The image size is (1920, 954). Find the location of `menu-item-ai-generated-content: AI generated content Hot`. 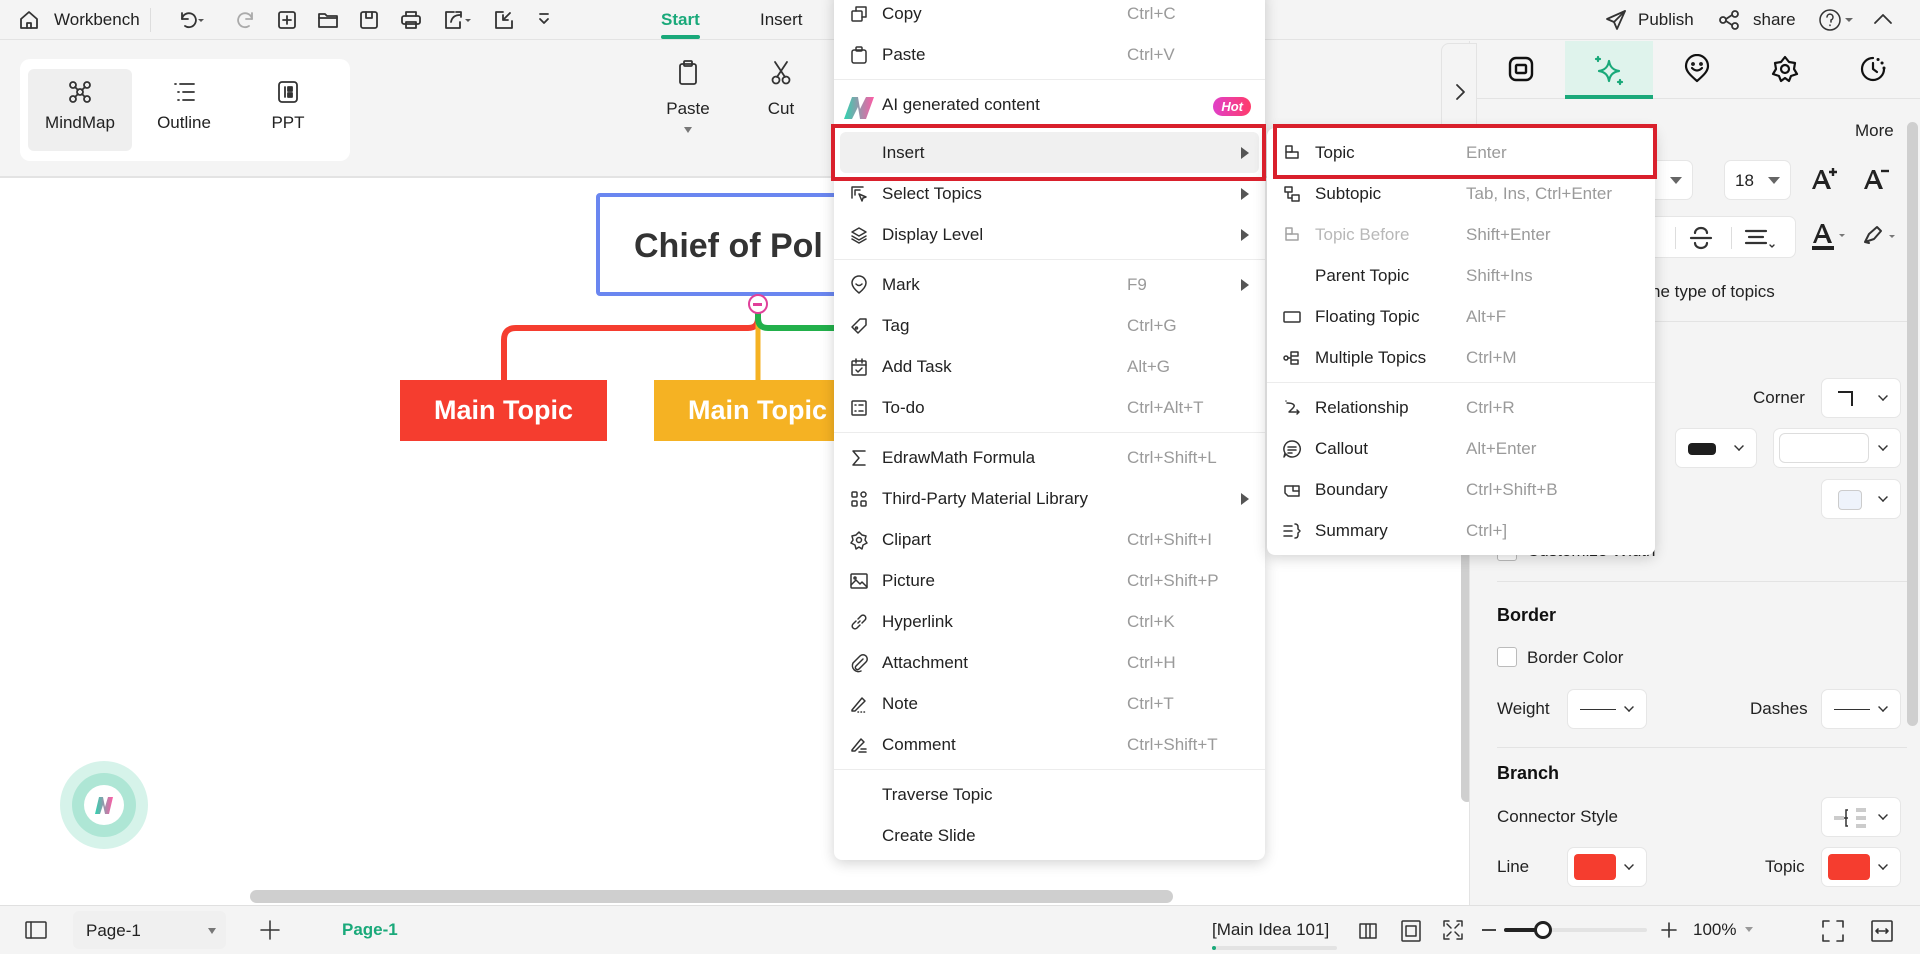

menu-item-ai-generated-content: AI generated content Hot is located at coordinates (1049, 108).